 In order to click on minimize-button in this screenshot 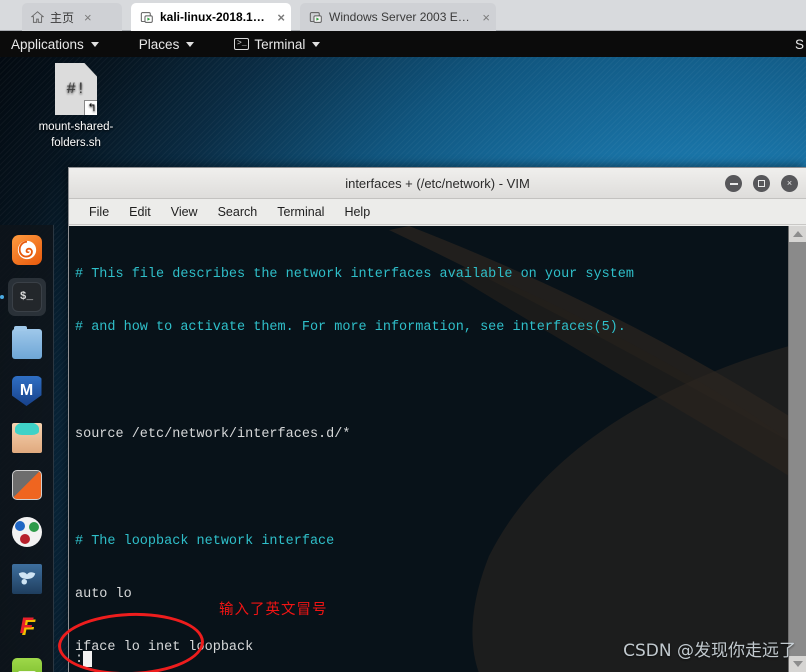, I will do `click(733, 183)`.